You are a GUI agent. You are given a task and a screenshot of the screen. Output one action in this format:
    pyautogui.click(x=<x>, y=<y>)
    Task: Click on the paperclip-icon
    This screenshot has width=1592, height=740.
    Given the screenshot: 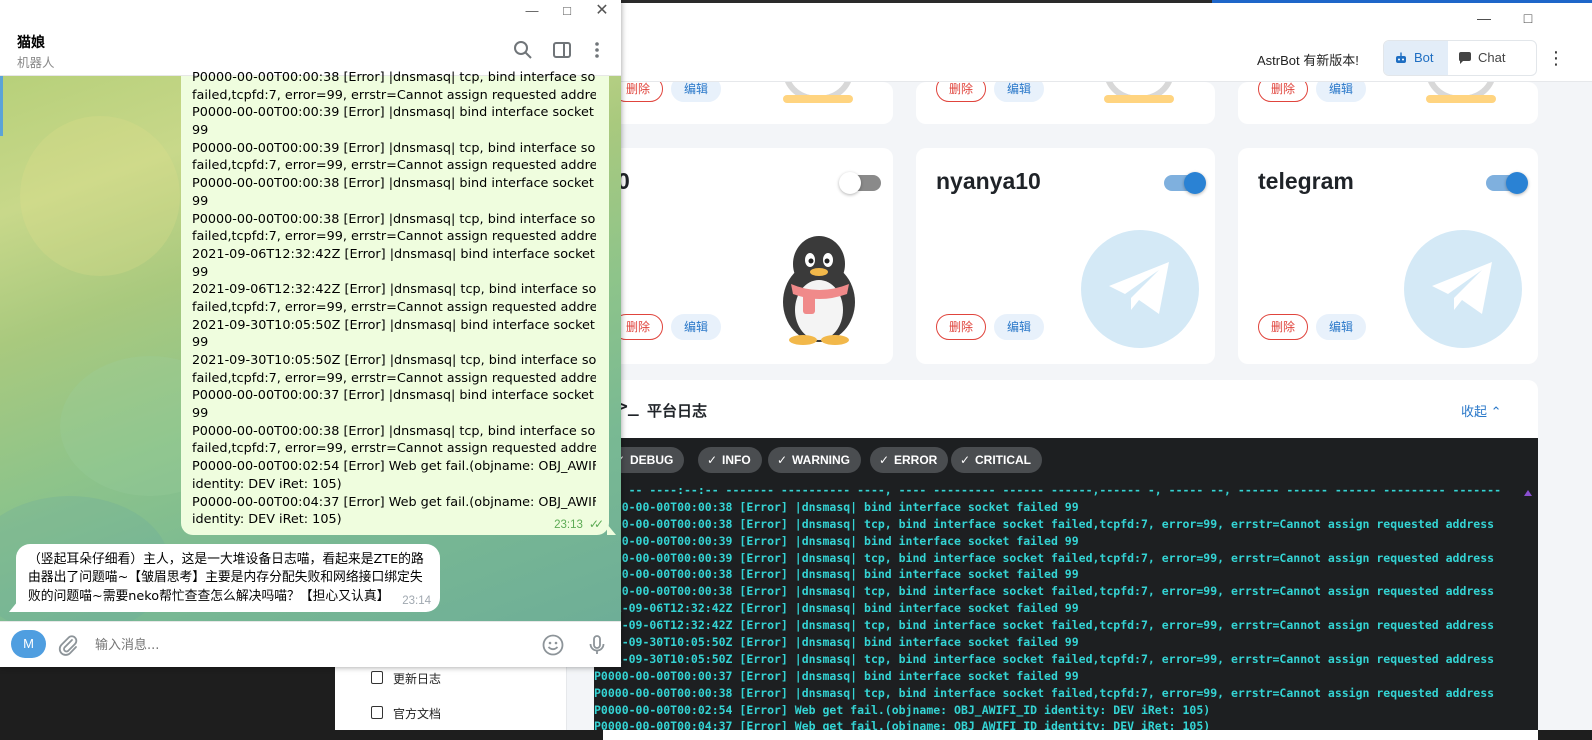 What is the action you would take?
    pyautogui.click(x=68, y=645)
    